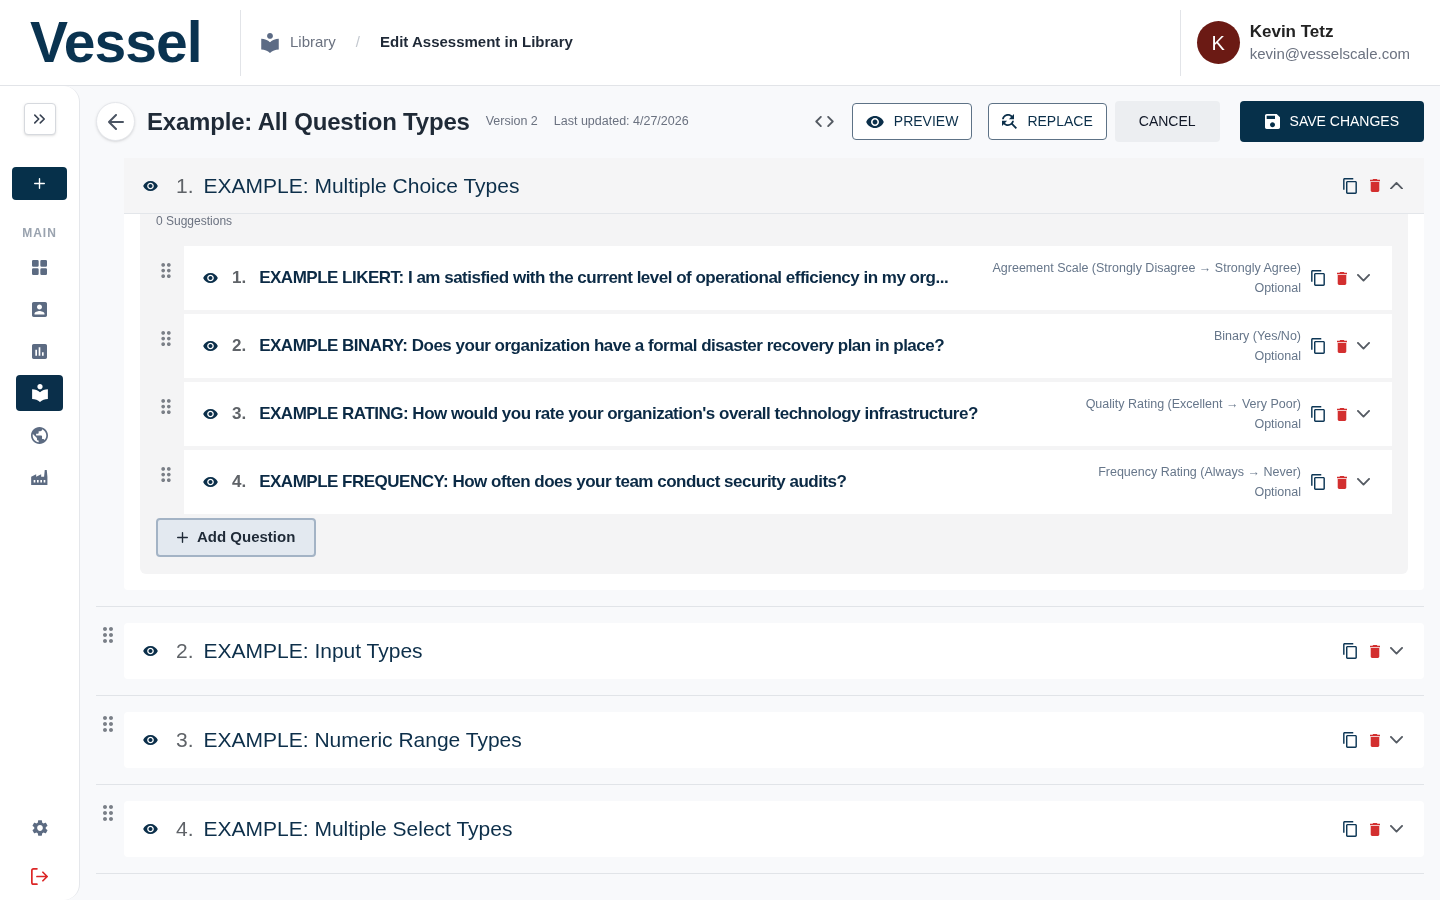  Describe the element at coordinates (511, 122) in the screenshot. I see `version-label: Version 2` at that location.